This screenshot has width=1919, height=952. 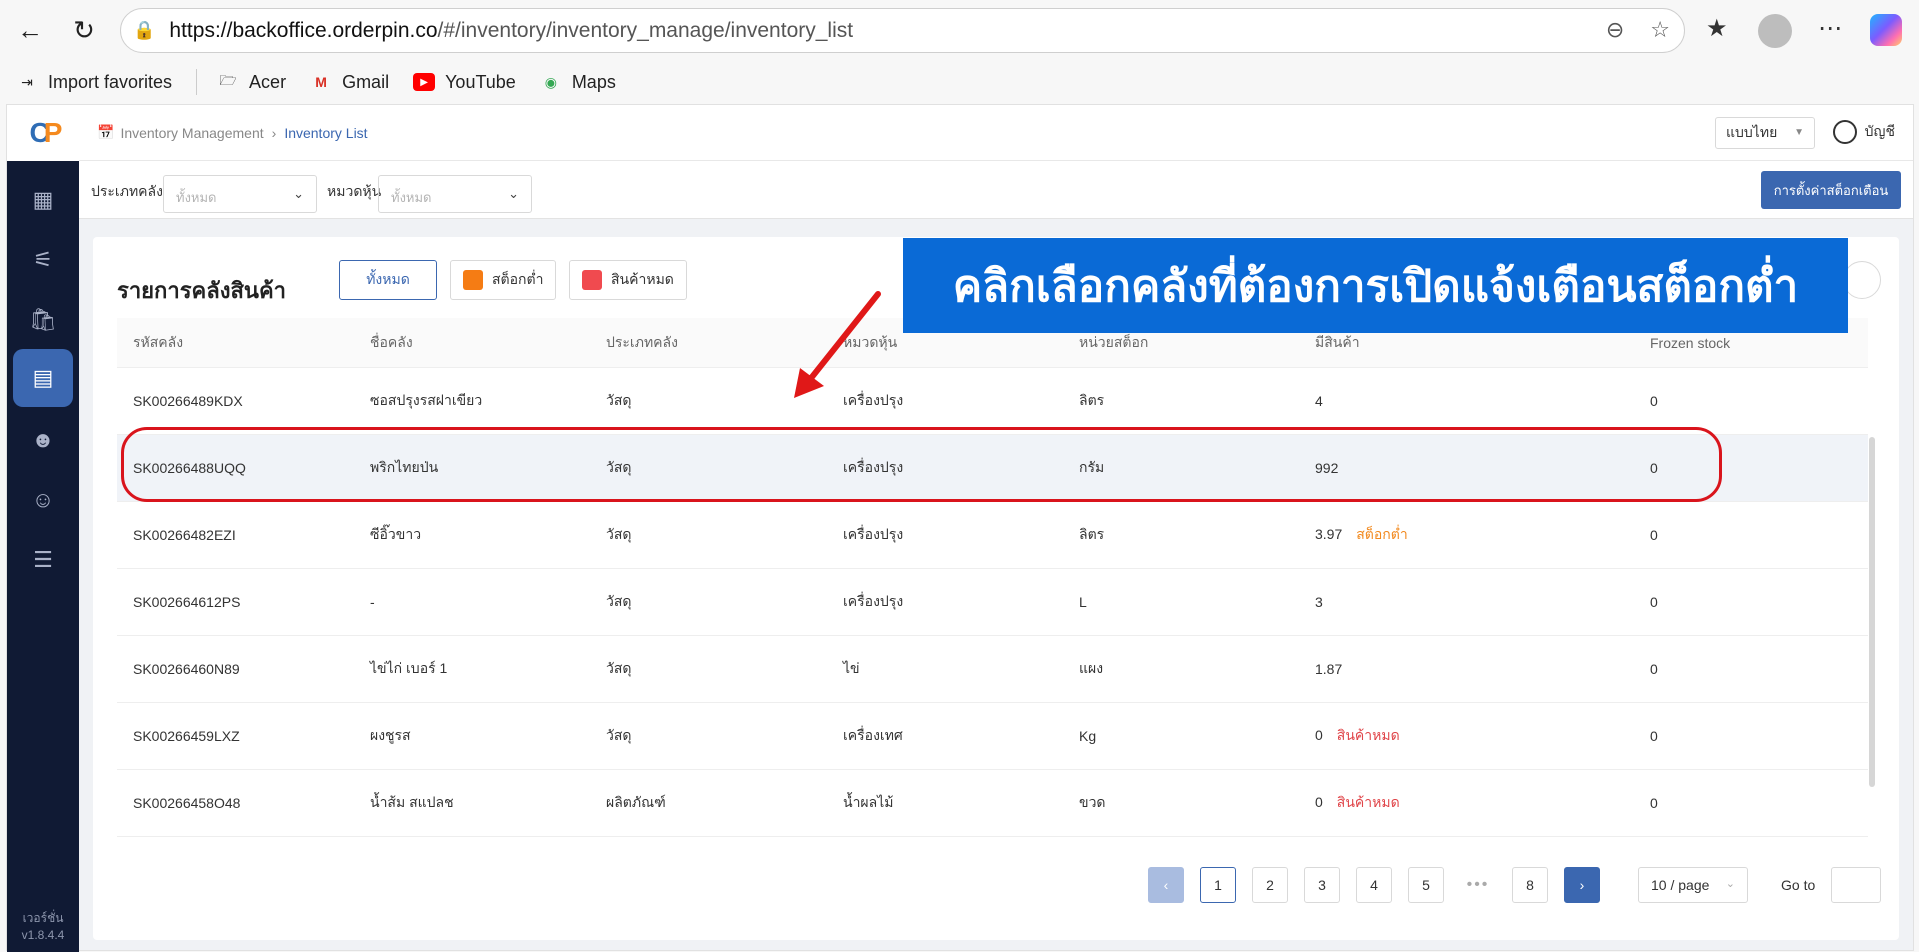 What do you see at coordinates (127, 191) in the screenshot?
I see `warehouse-type-label: ประเภทคลัง` at bounding box center [127, 191].